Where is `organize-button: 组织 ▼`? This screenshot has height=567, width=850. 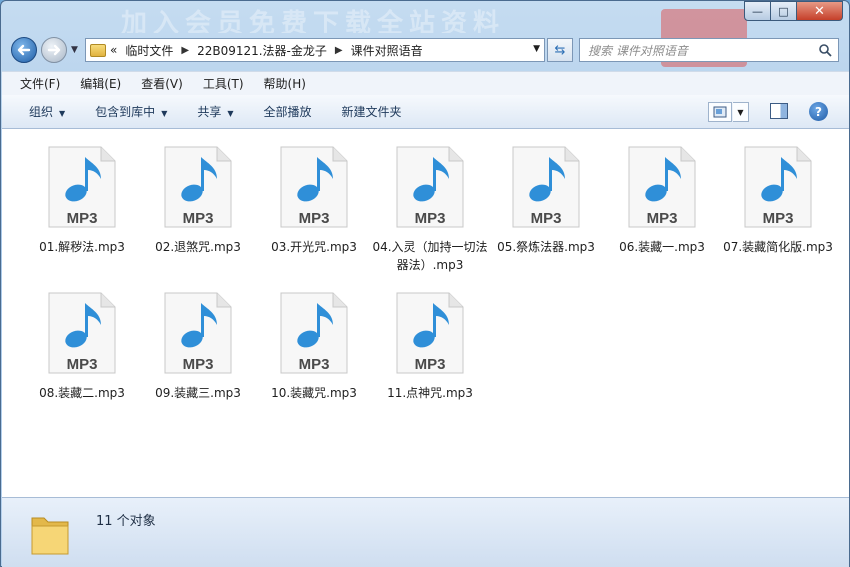
organize-button: 组织 ▼ is located at coordinates (47, 111).